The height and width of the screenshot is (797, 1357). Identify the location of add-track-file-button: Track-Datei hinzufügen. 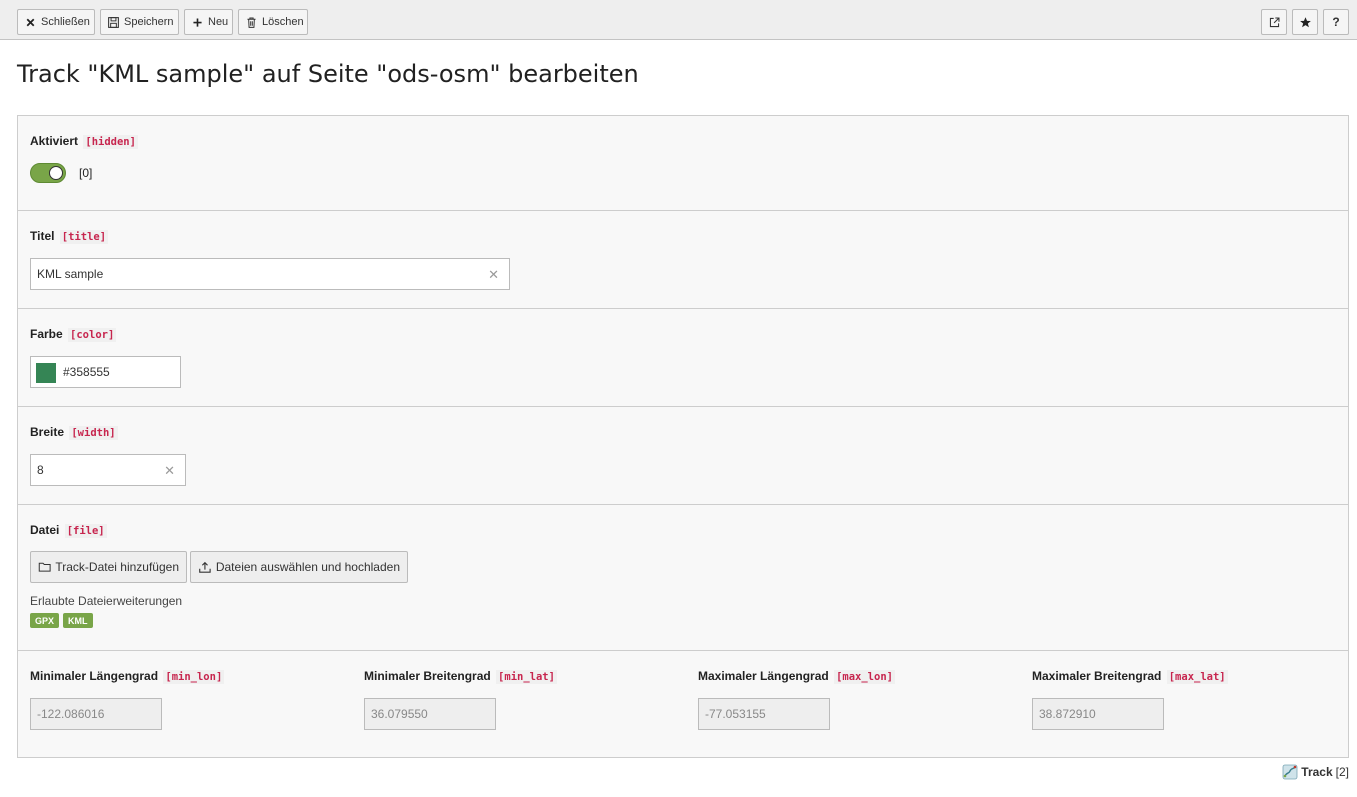
(108, 567).